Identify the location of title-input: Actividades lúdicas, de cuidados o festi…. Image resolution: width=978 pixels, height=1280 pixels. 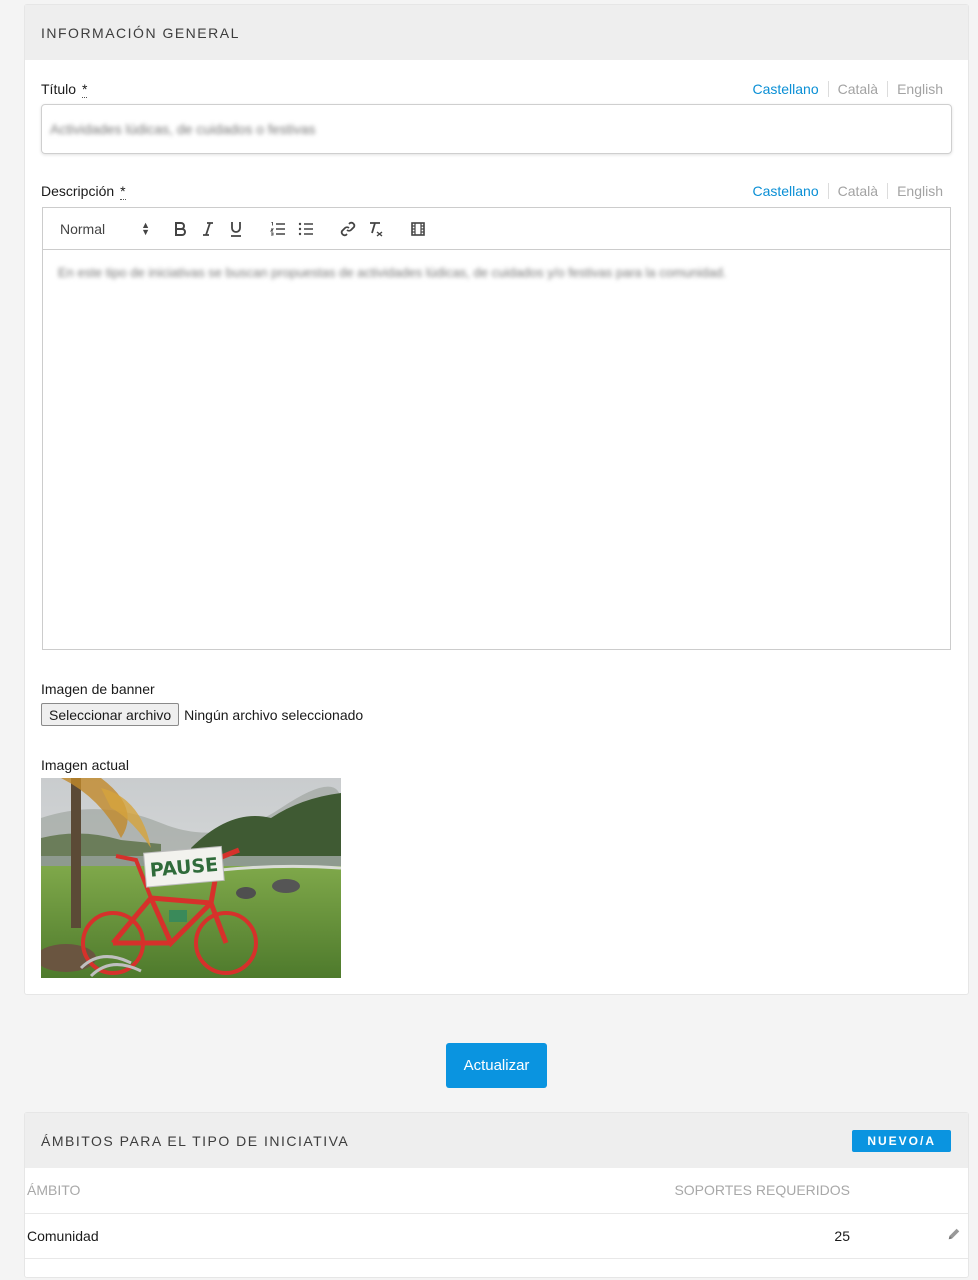
(496, 129).